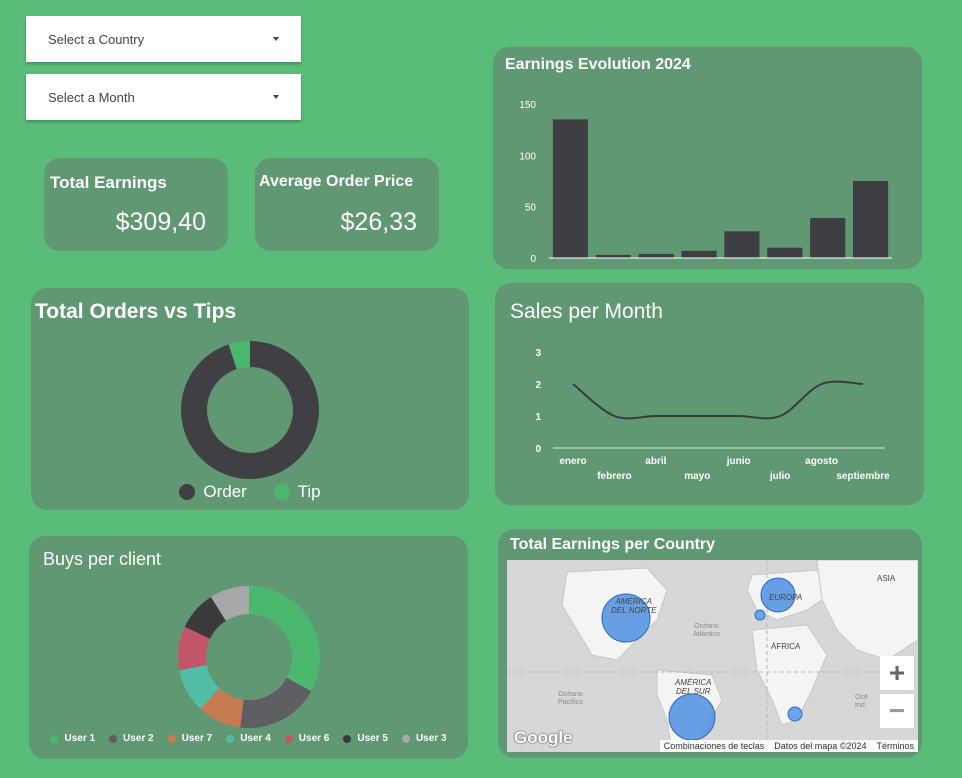 This screenshot has width=962, height=778. I want to click on terms-link: Términos, so click(895, 746).